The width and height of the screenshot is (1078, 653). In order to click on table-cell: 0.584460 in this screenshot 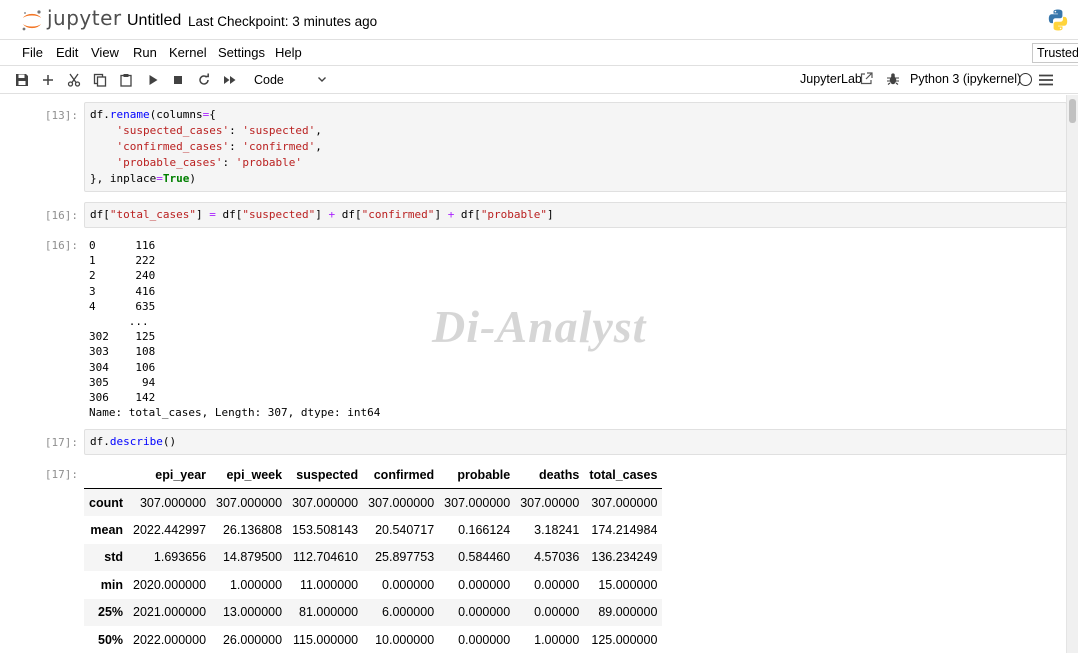, I will do `click(484, 557)`.